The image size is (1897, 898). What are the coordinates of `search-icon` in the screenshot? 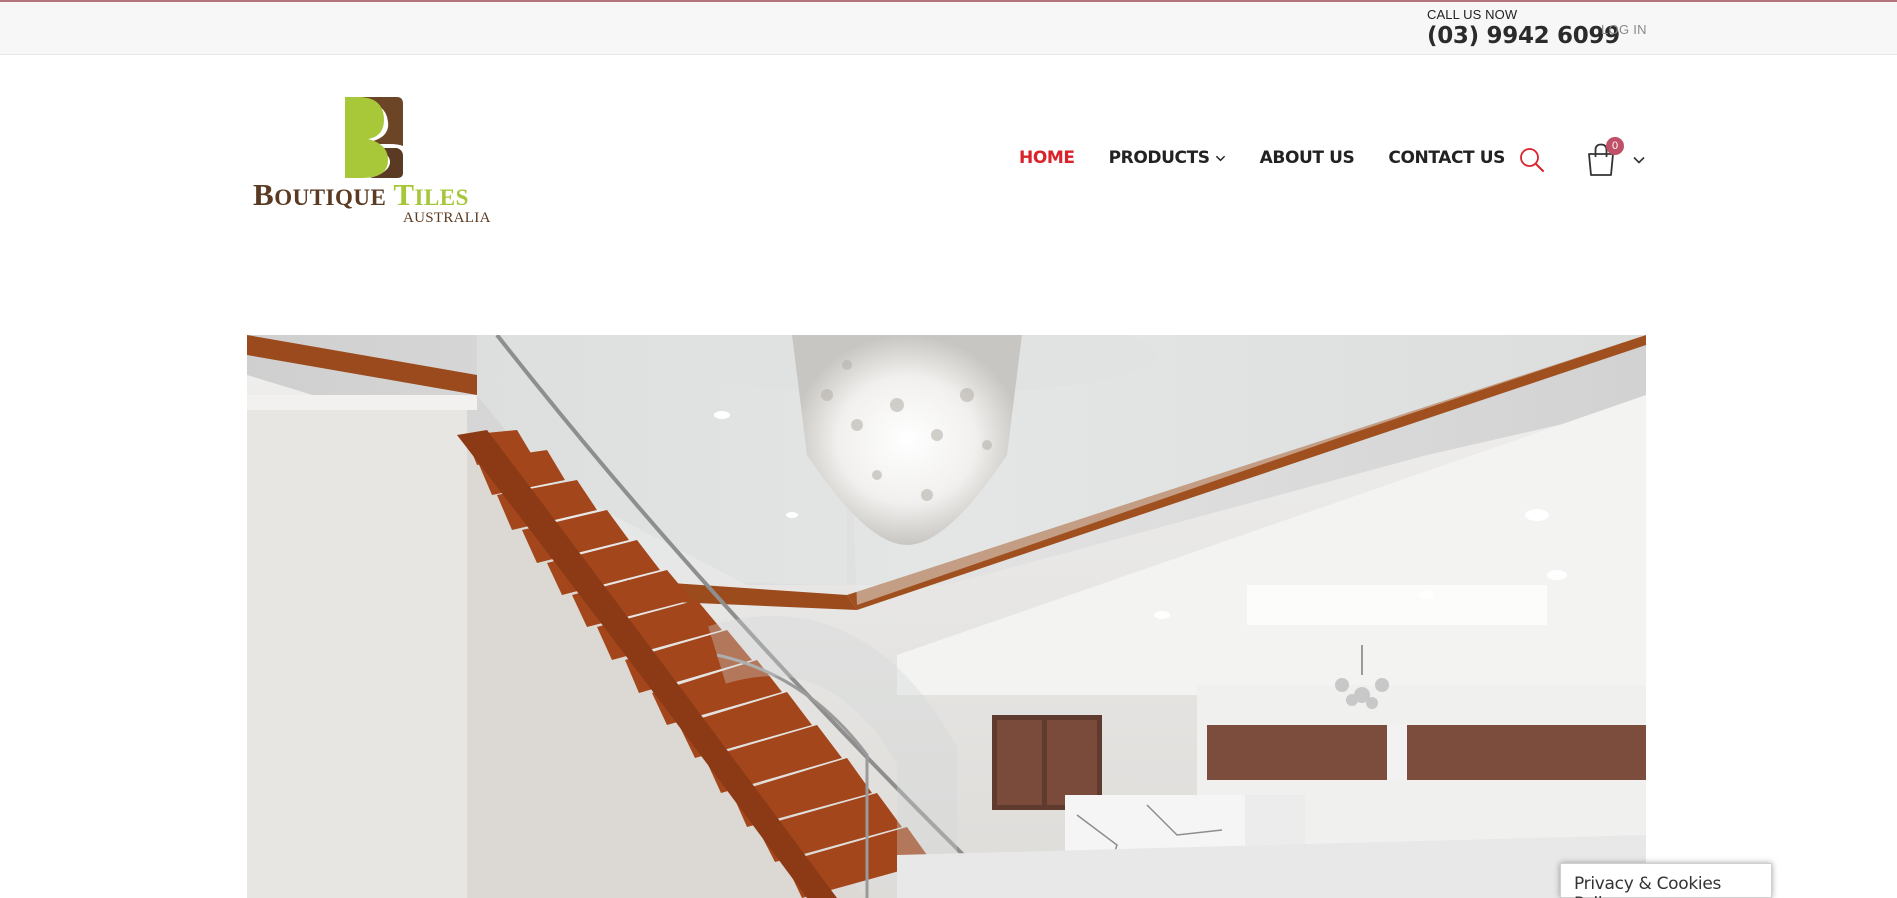 It's located at (1532, 160).